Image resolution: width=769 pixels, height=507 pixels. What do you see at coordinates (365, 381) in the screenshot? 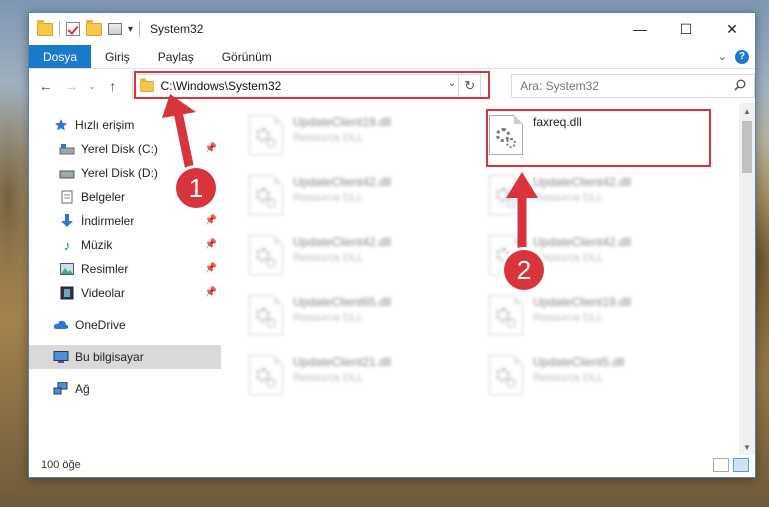
I see `file-item: UpdateClient21.dll Resource DLL` at bounding box center [365, 381].